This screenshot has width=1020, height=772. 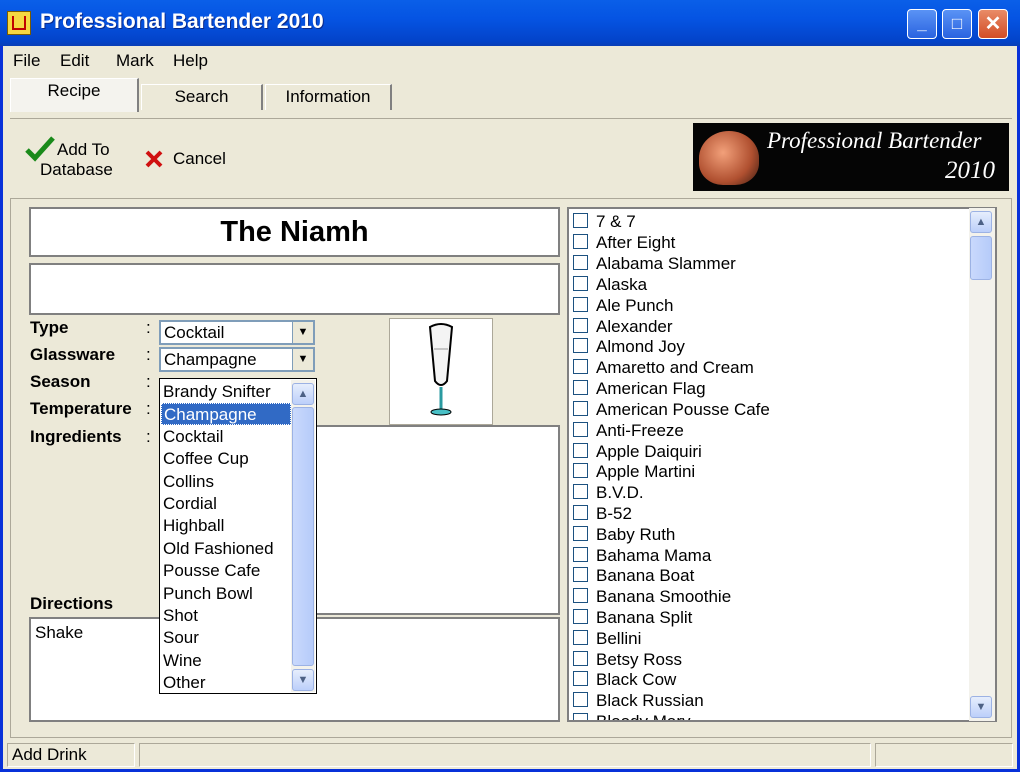 I want to click on status-panel-right, so click(x=944, y=755).